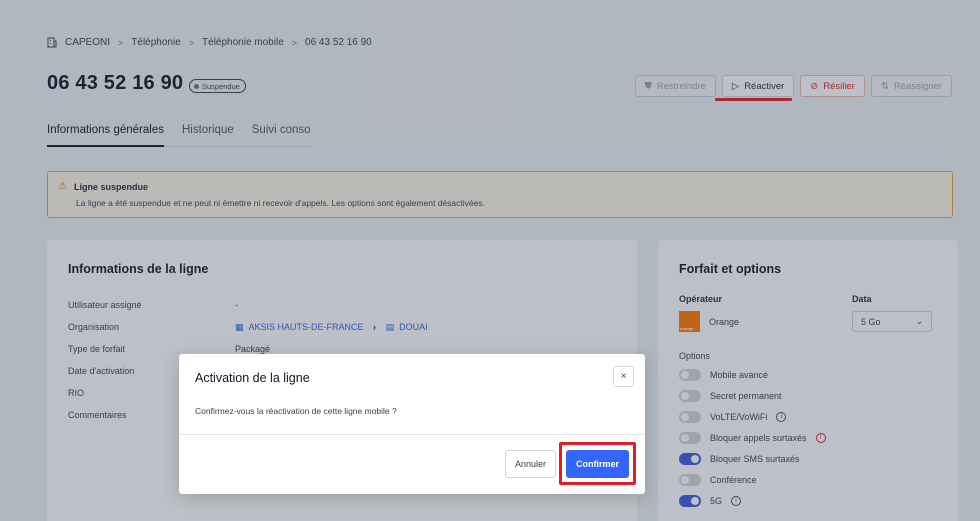 The height and width of the screenshot is (521, 980). I want to click on close-icon: ×, so click(623, 376).